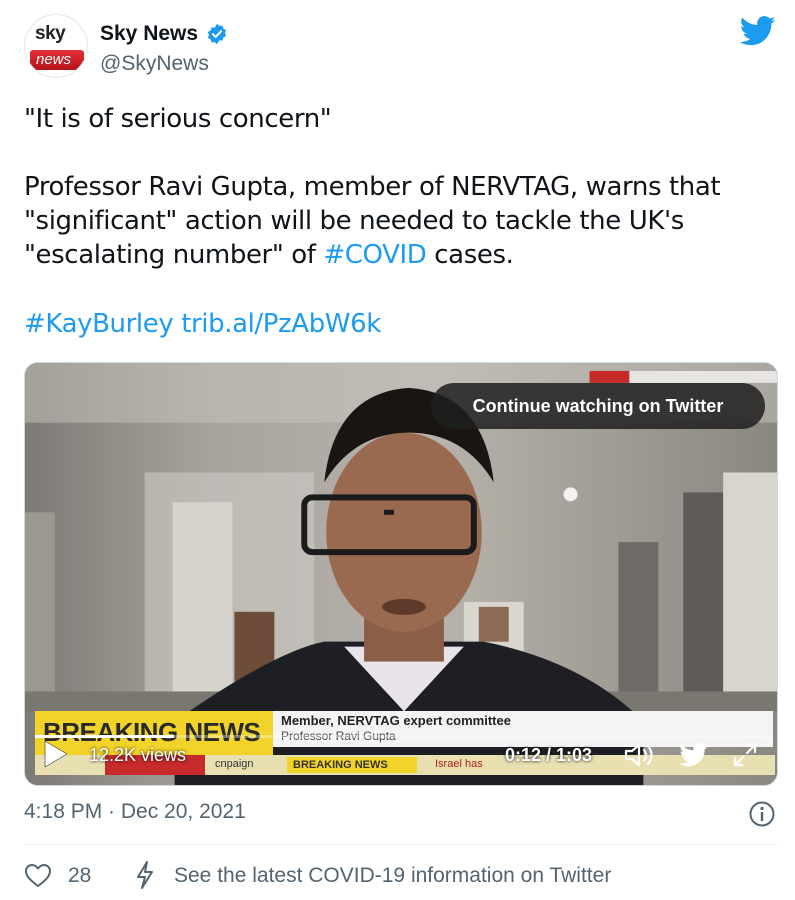 This screenshot has width=795, height=900. I want to click on video-controls: 12.2K views 0:12 / 1:03, so click(401, 760).